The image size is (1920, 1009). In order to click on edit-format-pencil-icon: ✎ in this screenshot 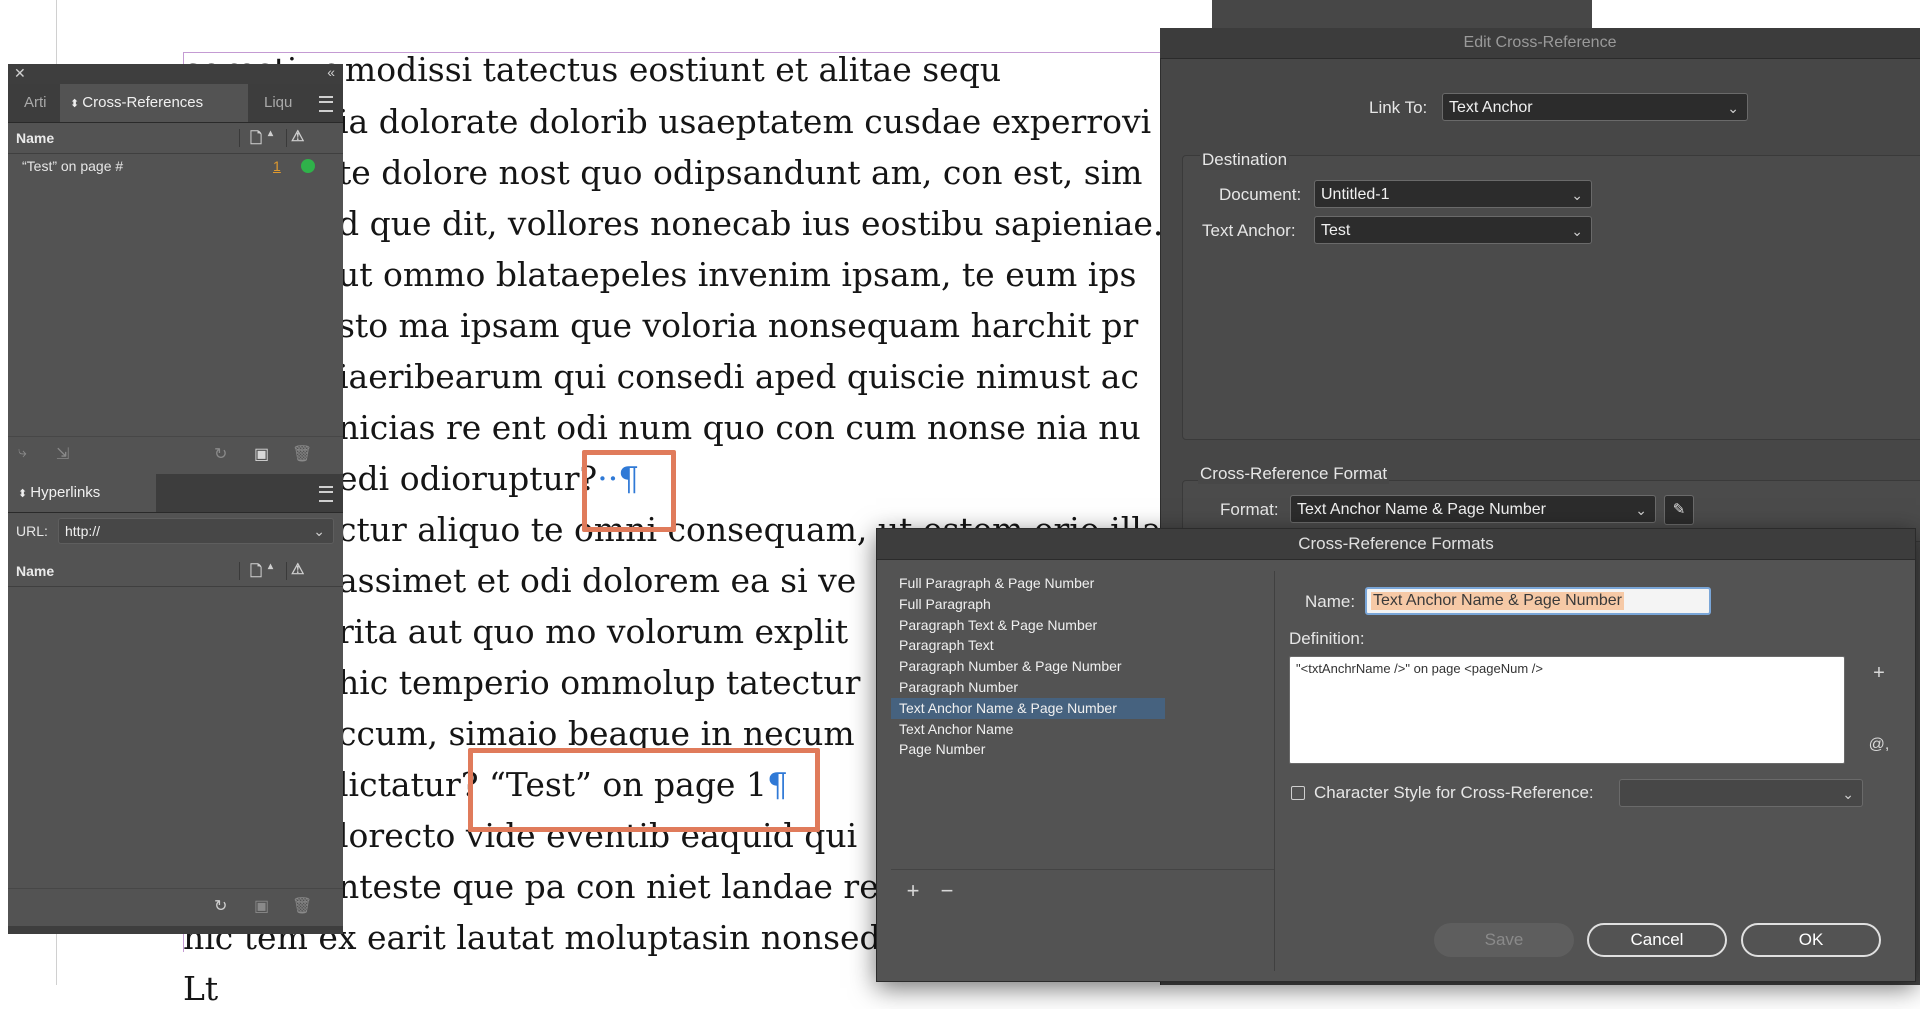, I will do `click(1679, 510)`.